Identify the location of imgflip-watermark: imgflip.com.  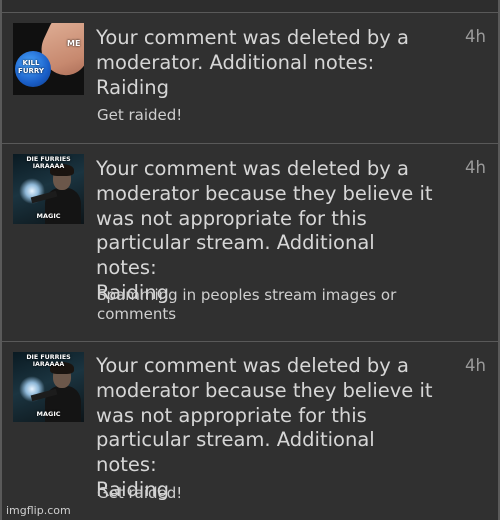
(38, 510).